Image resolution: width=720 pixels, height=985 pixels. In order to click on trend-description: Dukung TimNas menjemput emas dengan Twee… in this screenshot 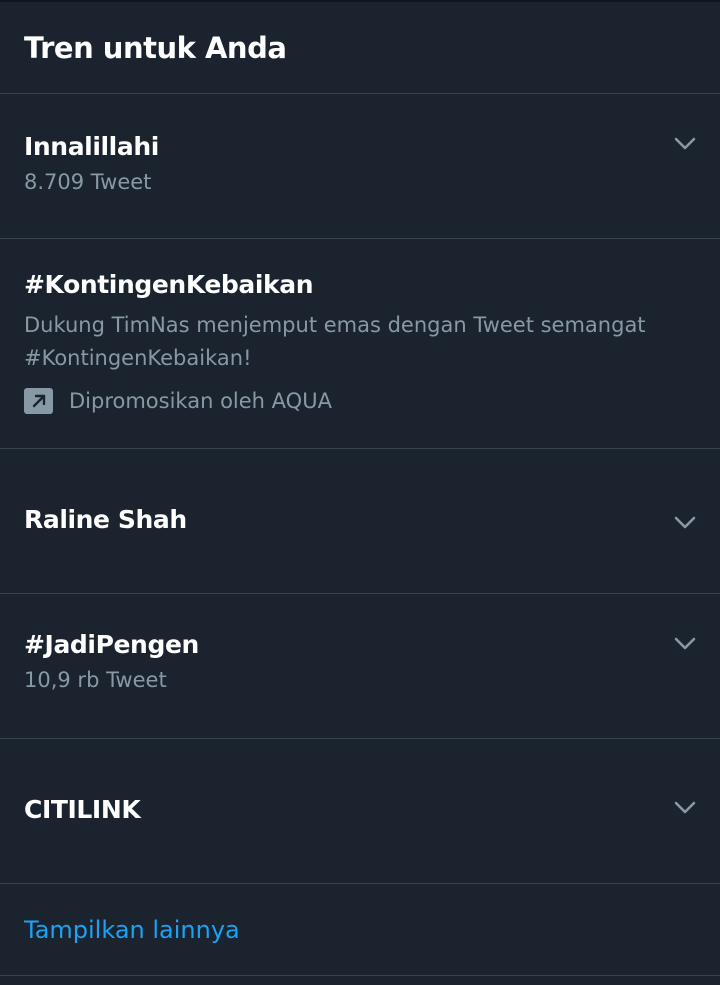, I will do `click(337, 342)`.